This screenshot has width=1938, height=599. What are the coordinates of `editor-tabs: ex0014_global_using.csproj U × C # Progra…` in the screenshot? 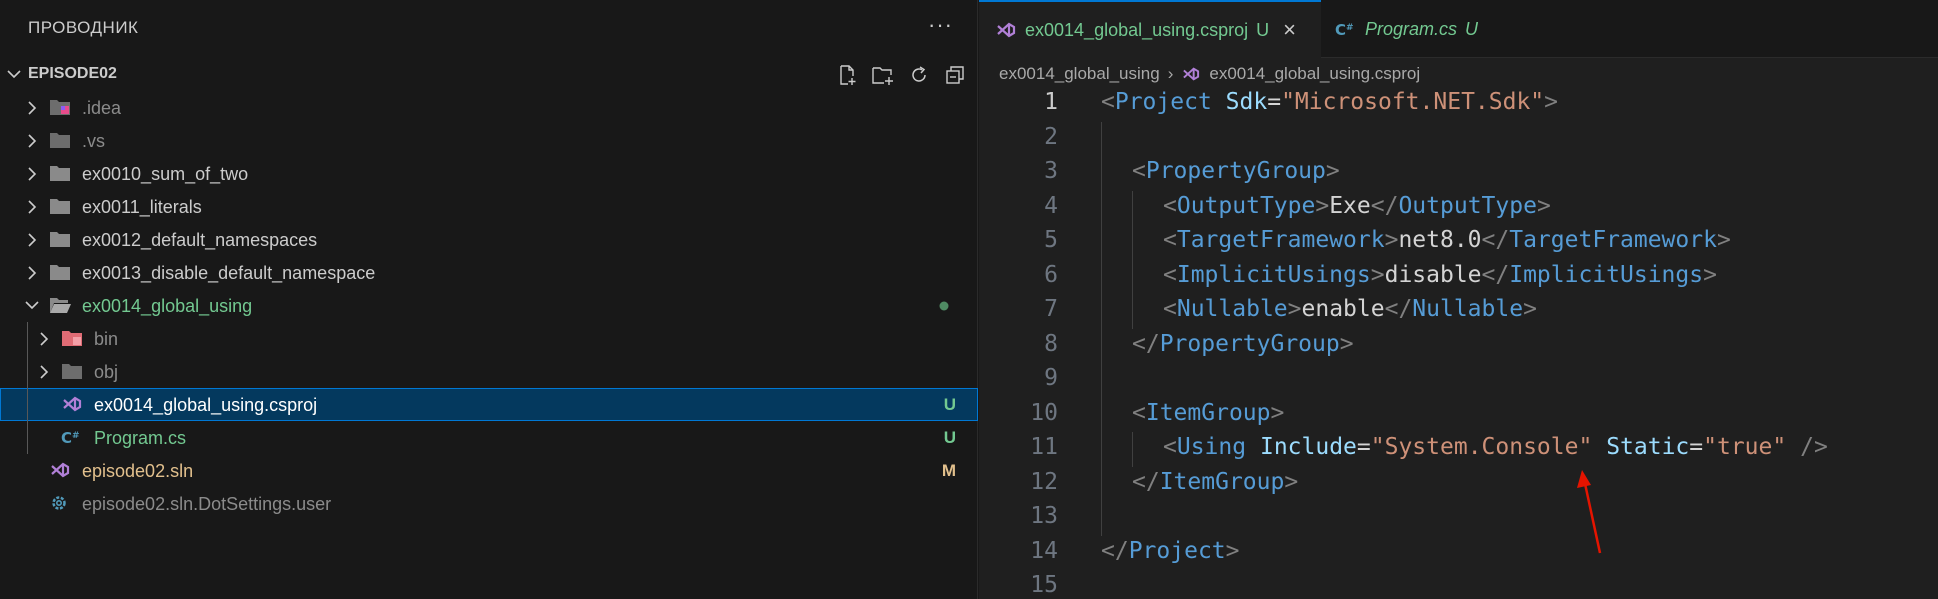 It's located at (1458, 29).